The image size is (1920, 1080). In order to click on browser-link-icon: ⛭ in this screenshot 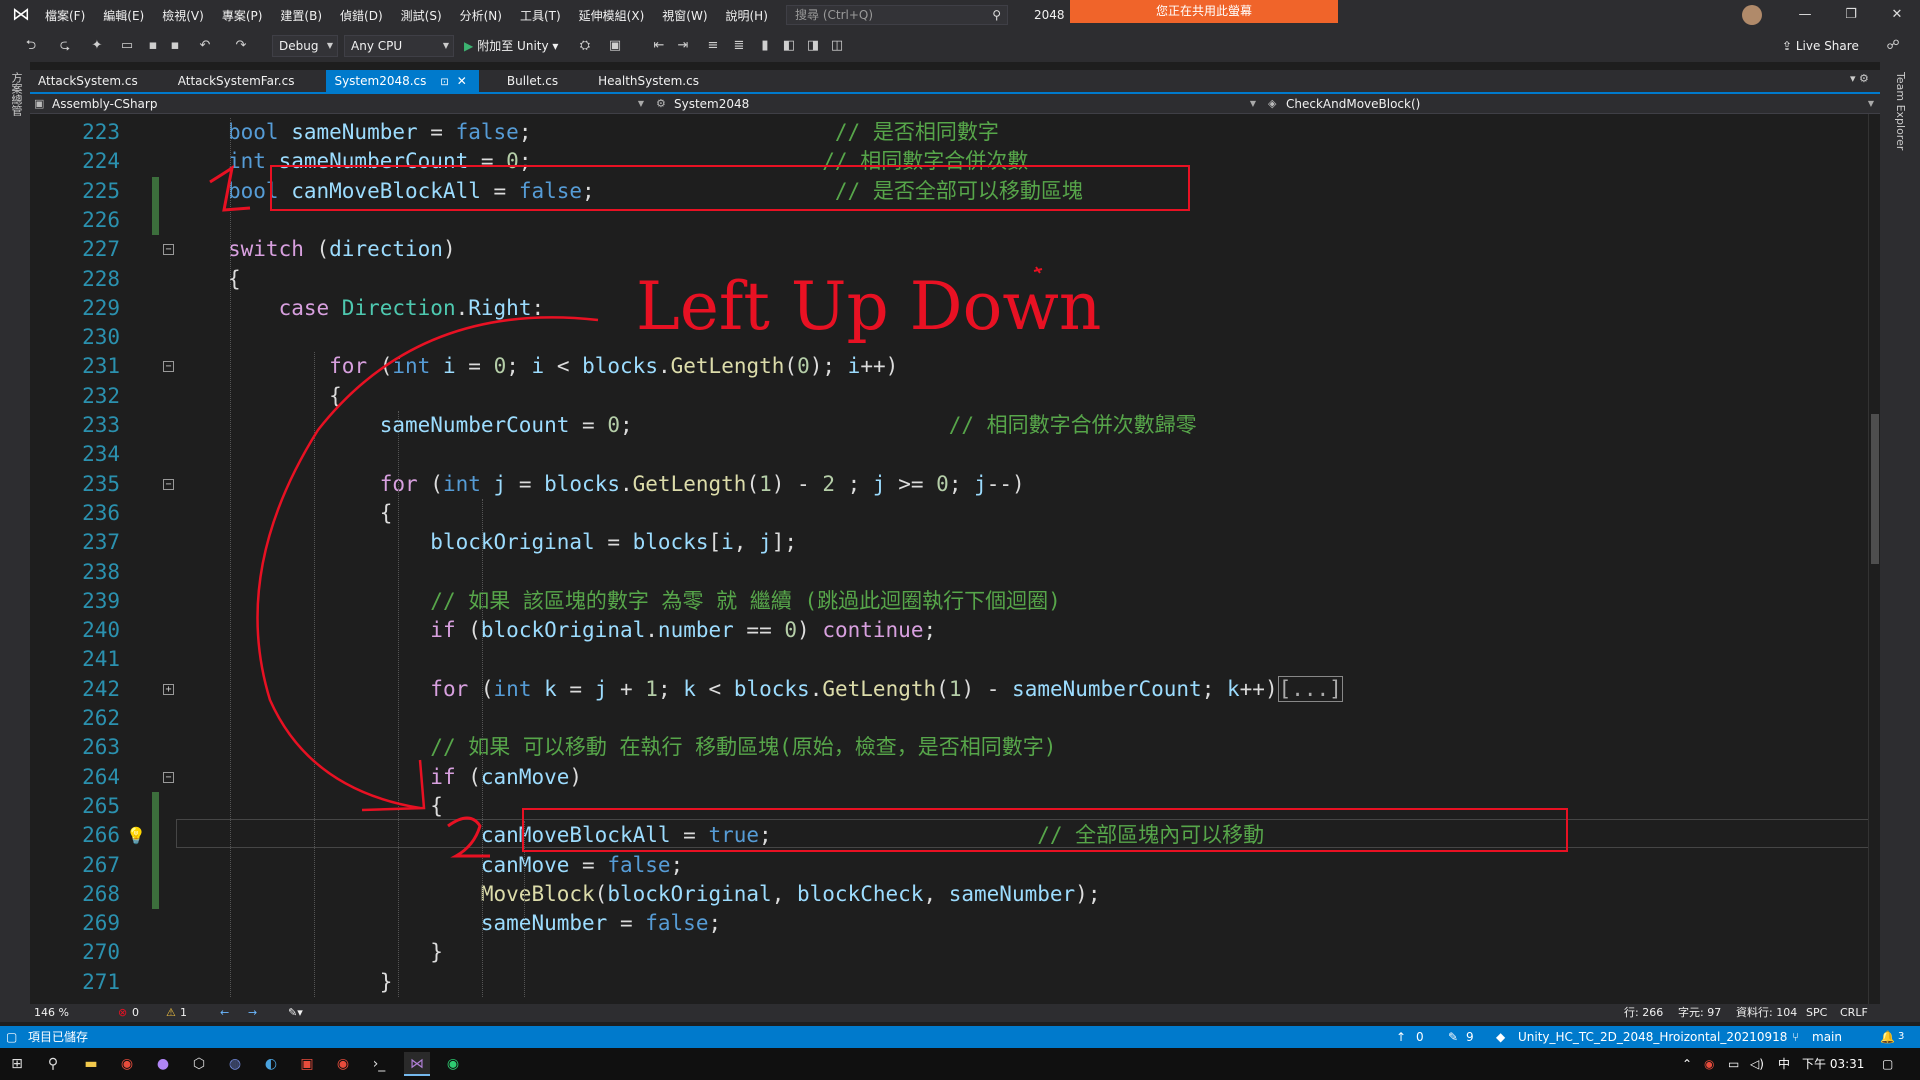, I will do `click(585, 46)`.